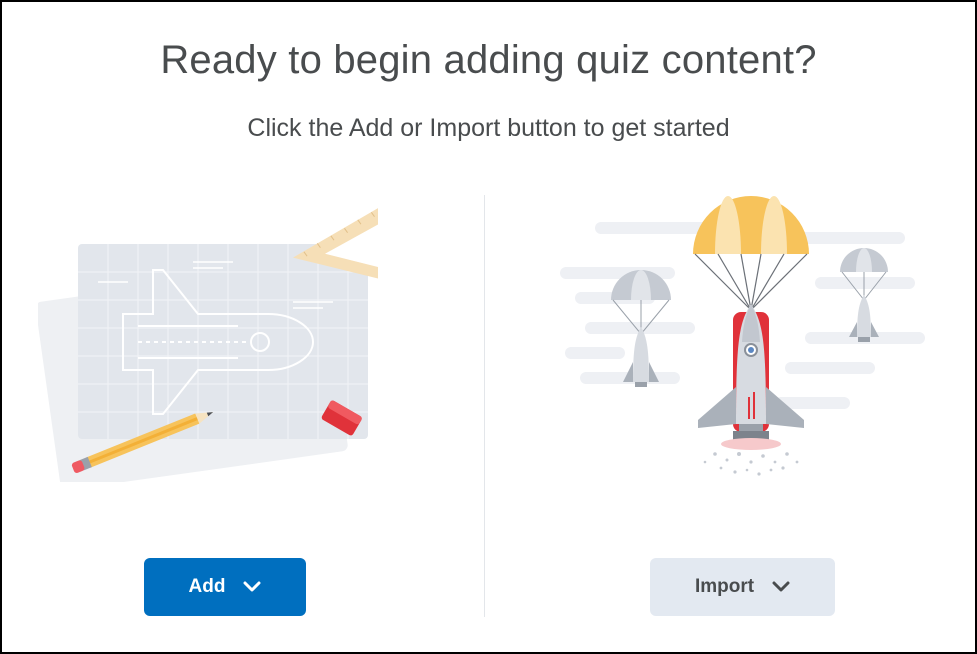  Describe the element at coordinates (207, 586) in the screenshot. I see `add-button-label: Add` at that location.